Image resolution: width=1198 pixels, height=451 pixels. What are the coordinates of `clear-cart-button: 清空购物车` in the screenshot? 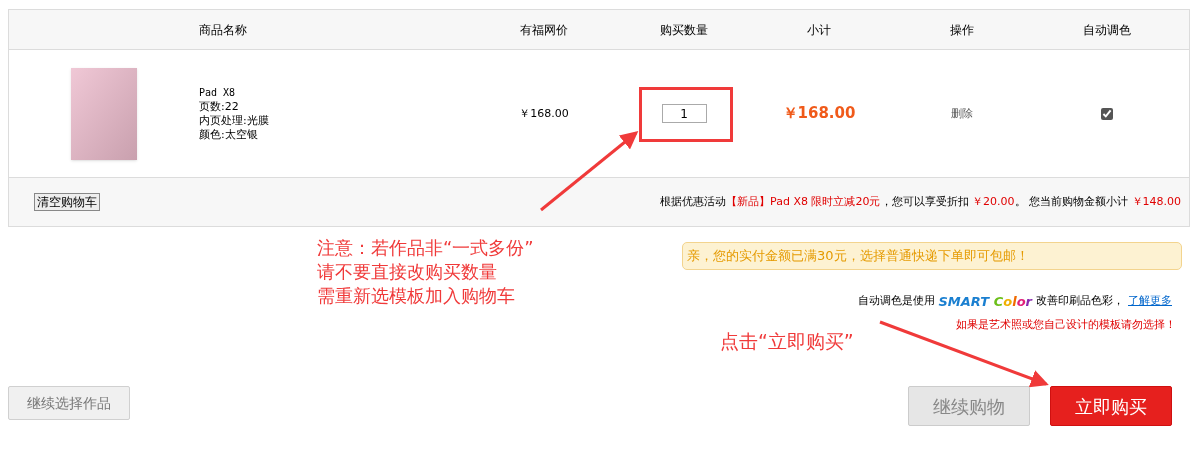 It's located at (67, 202).